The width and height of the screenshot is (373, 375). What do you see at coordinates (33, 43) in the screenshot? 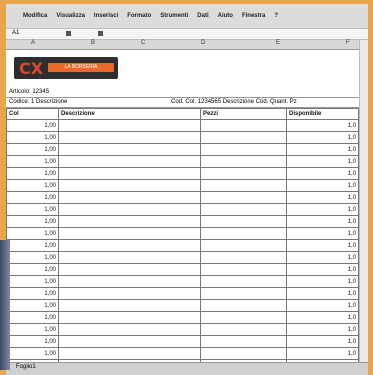
I see `column-header: A` at bounding box center [33, 43].